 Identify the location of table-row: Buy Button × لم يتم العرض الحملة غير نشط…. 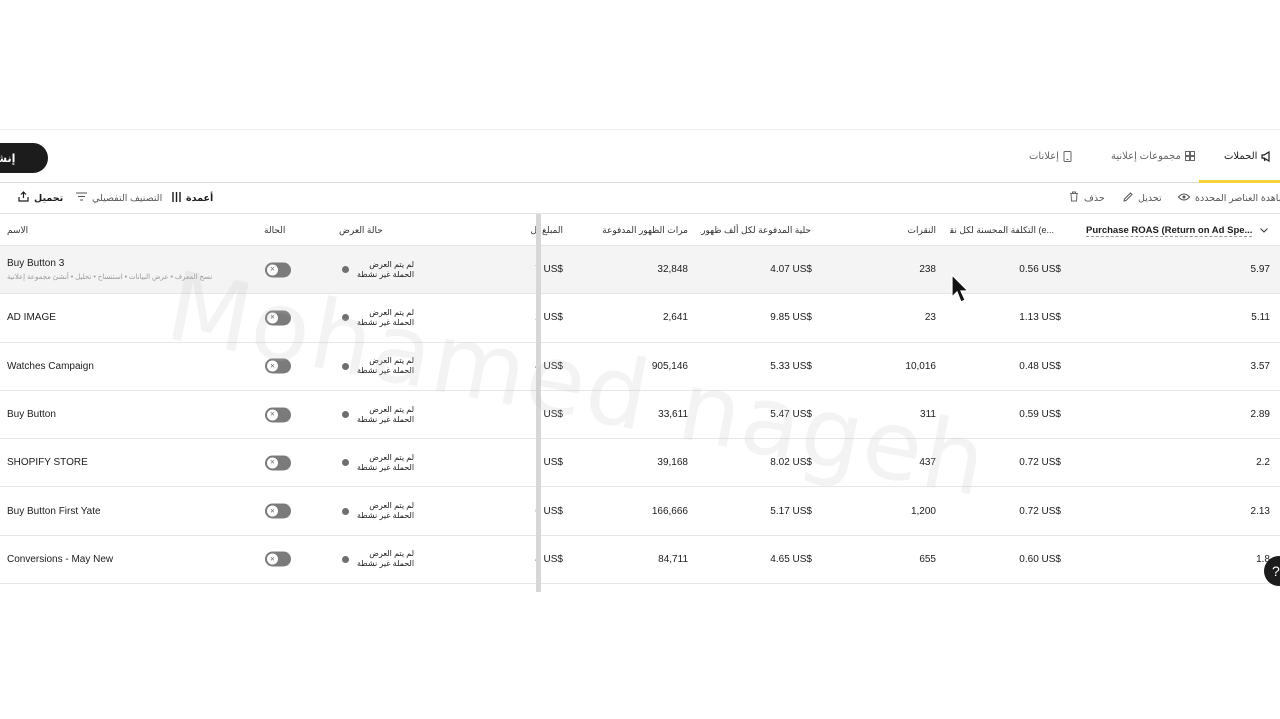
(640, 415).